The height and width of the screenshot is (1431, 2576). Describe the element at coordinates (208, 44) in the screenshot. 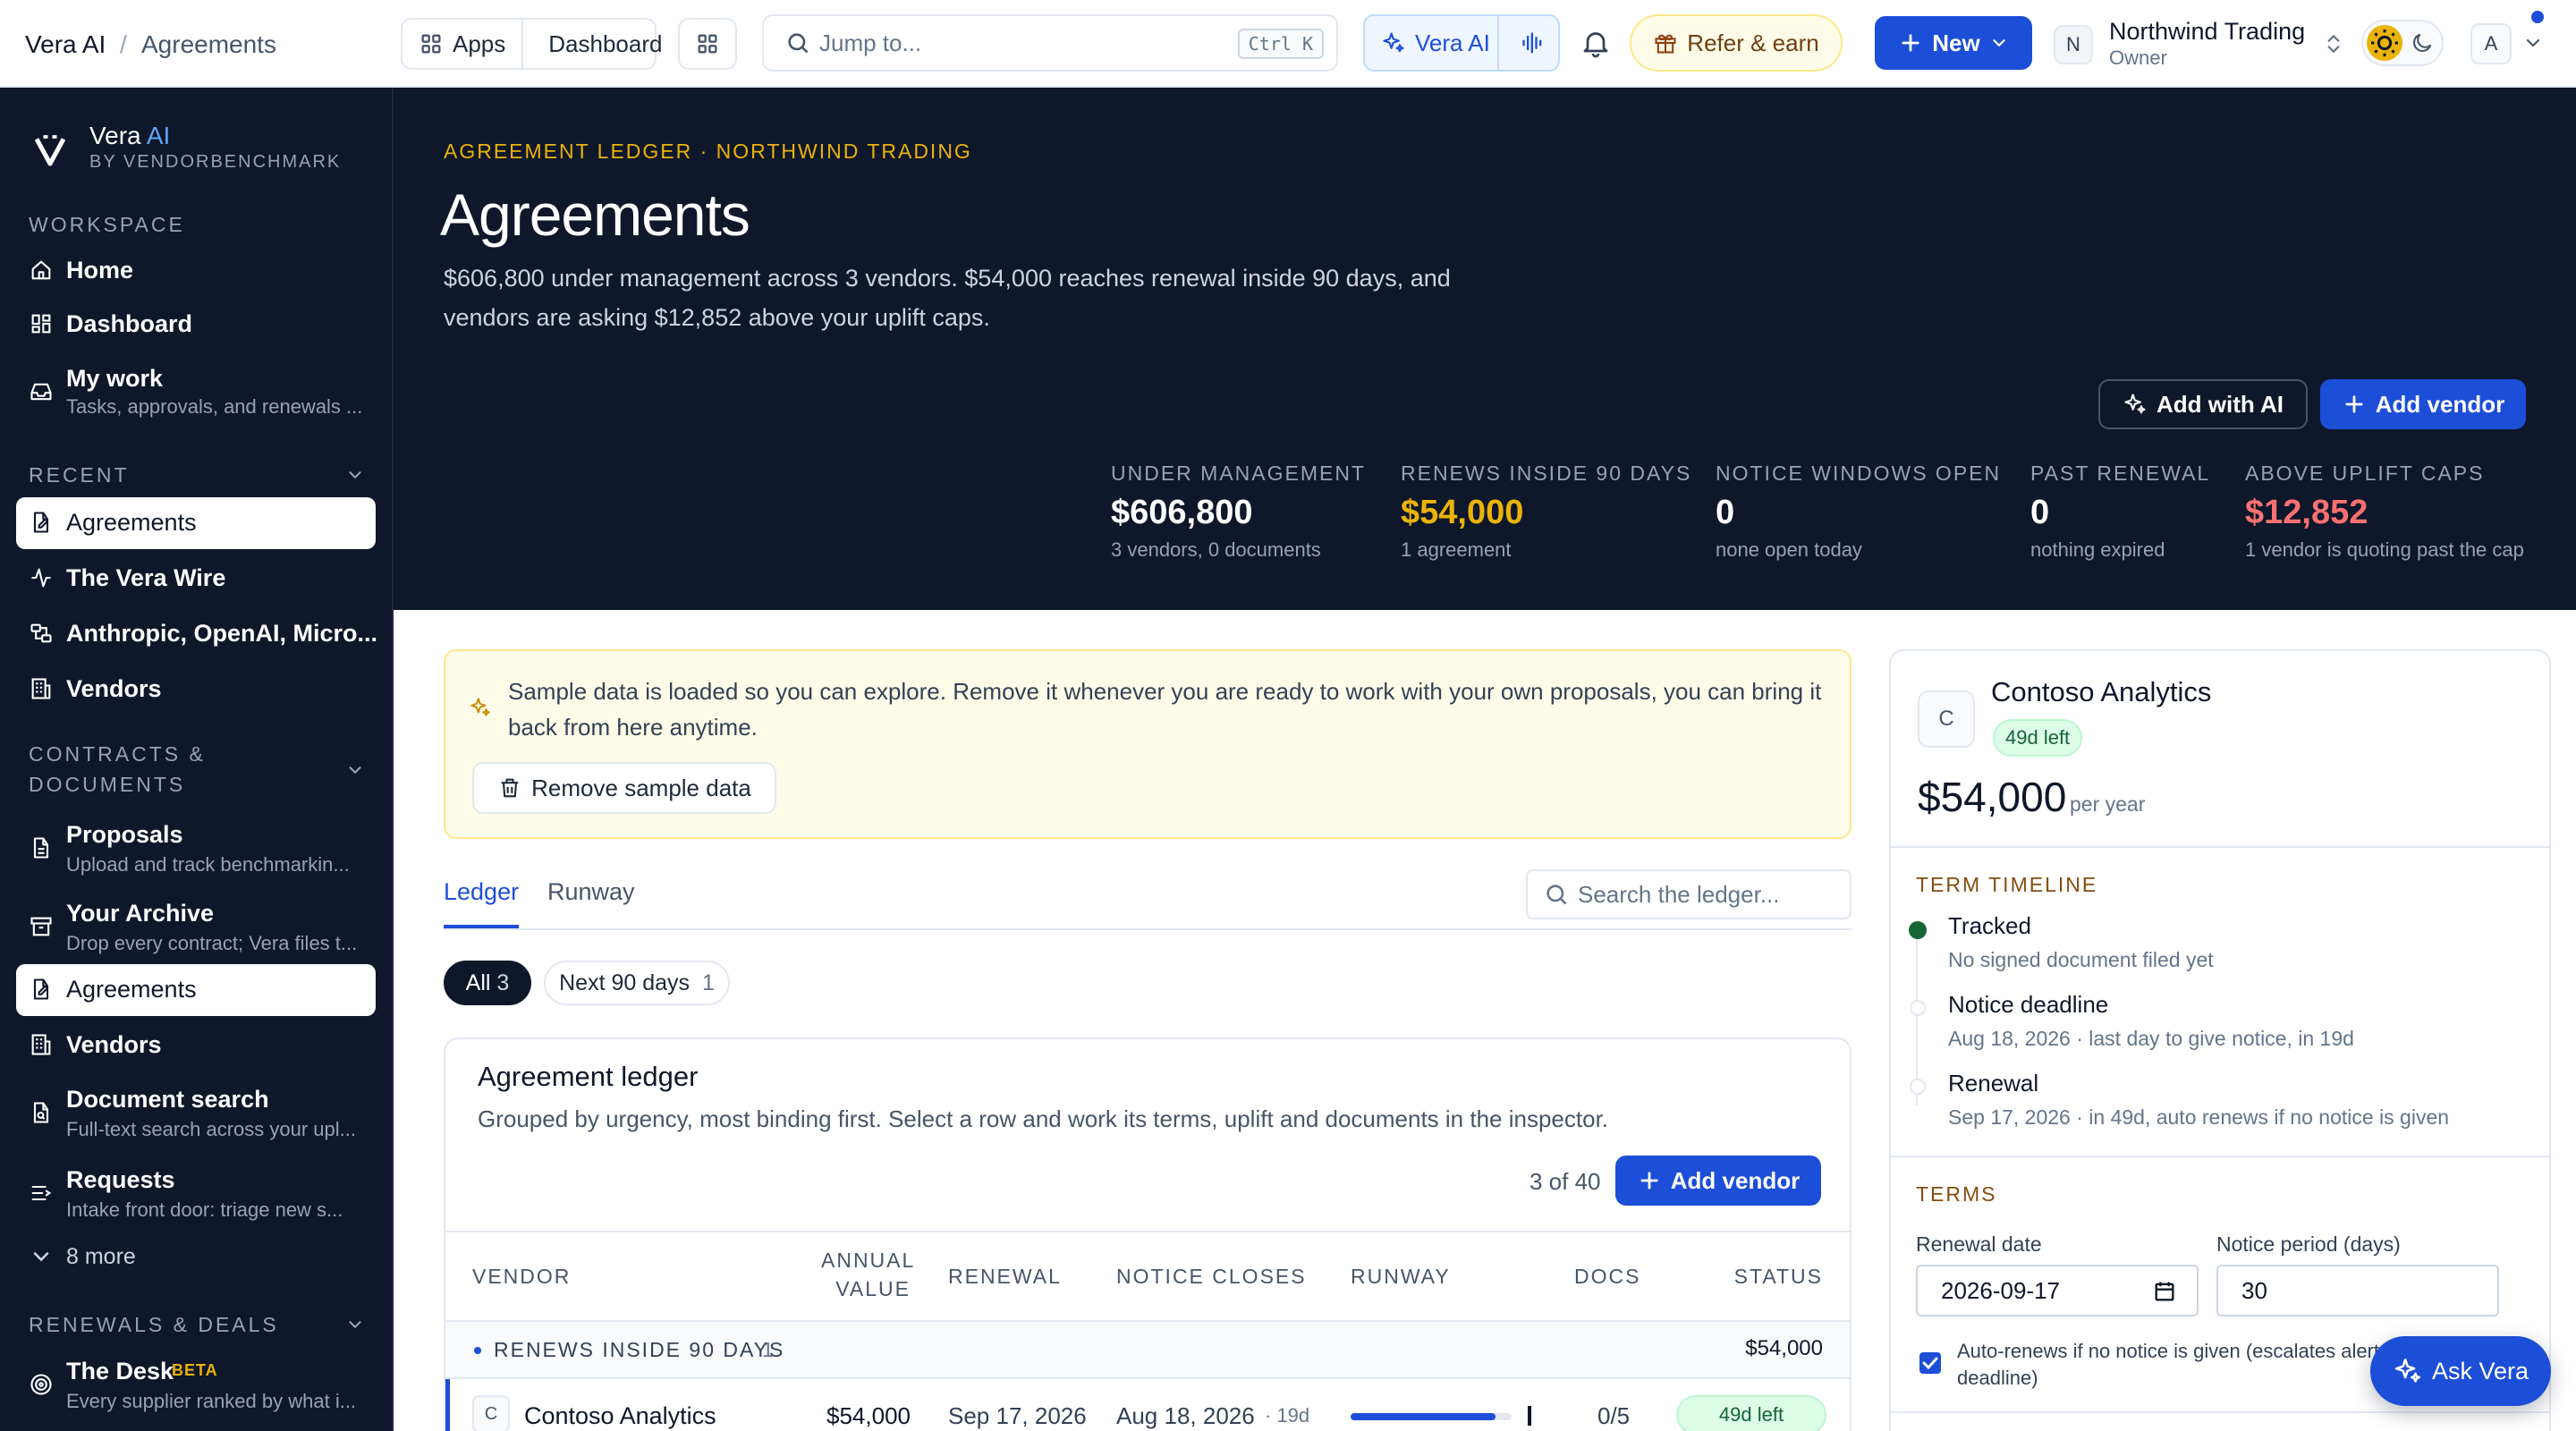

I see `breadcrumb-current: Agreements` at that location.